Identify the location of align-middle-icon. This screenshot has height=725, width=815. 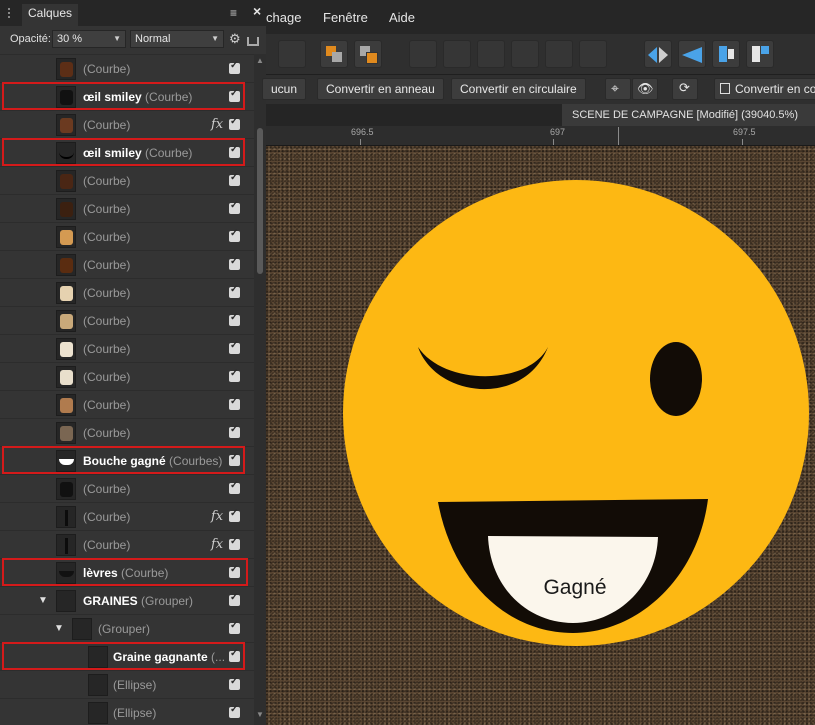
(559, 54).